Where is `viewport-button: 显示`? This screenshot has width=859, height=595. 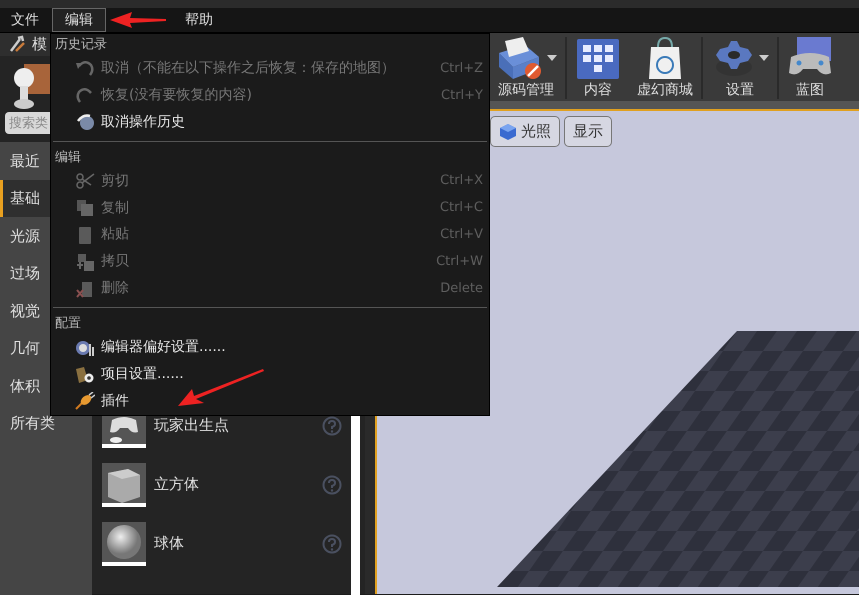 viewport-button: 显示 is located at coordinates (588, 131).